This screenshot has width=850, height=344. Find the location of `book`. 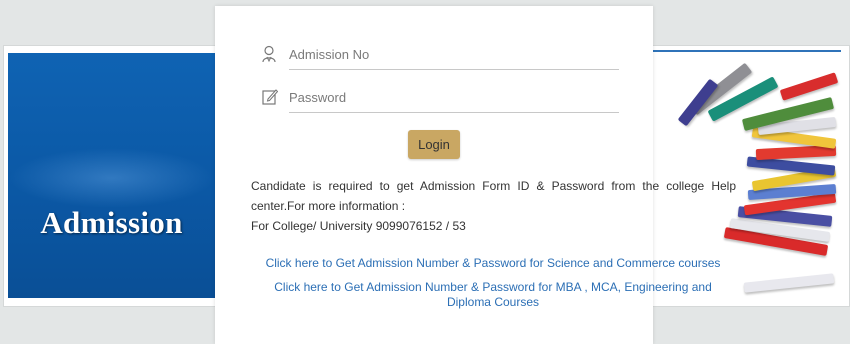

book is located at coordinates (789, 283).